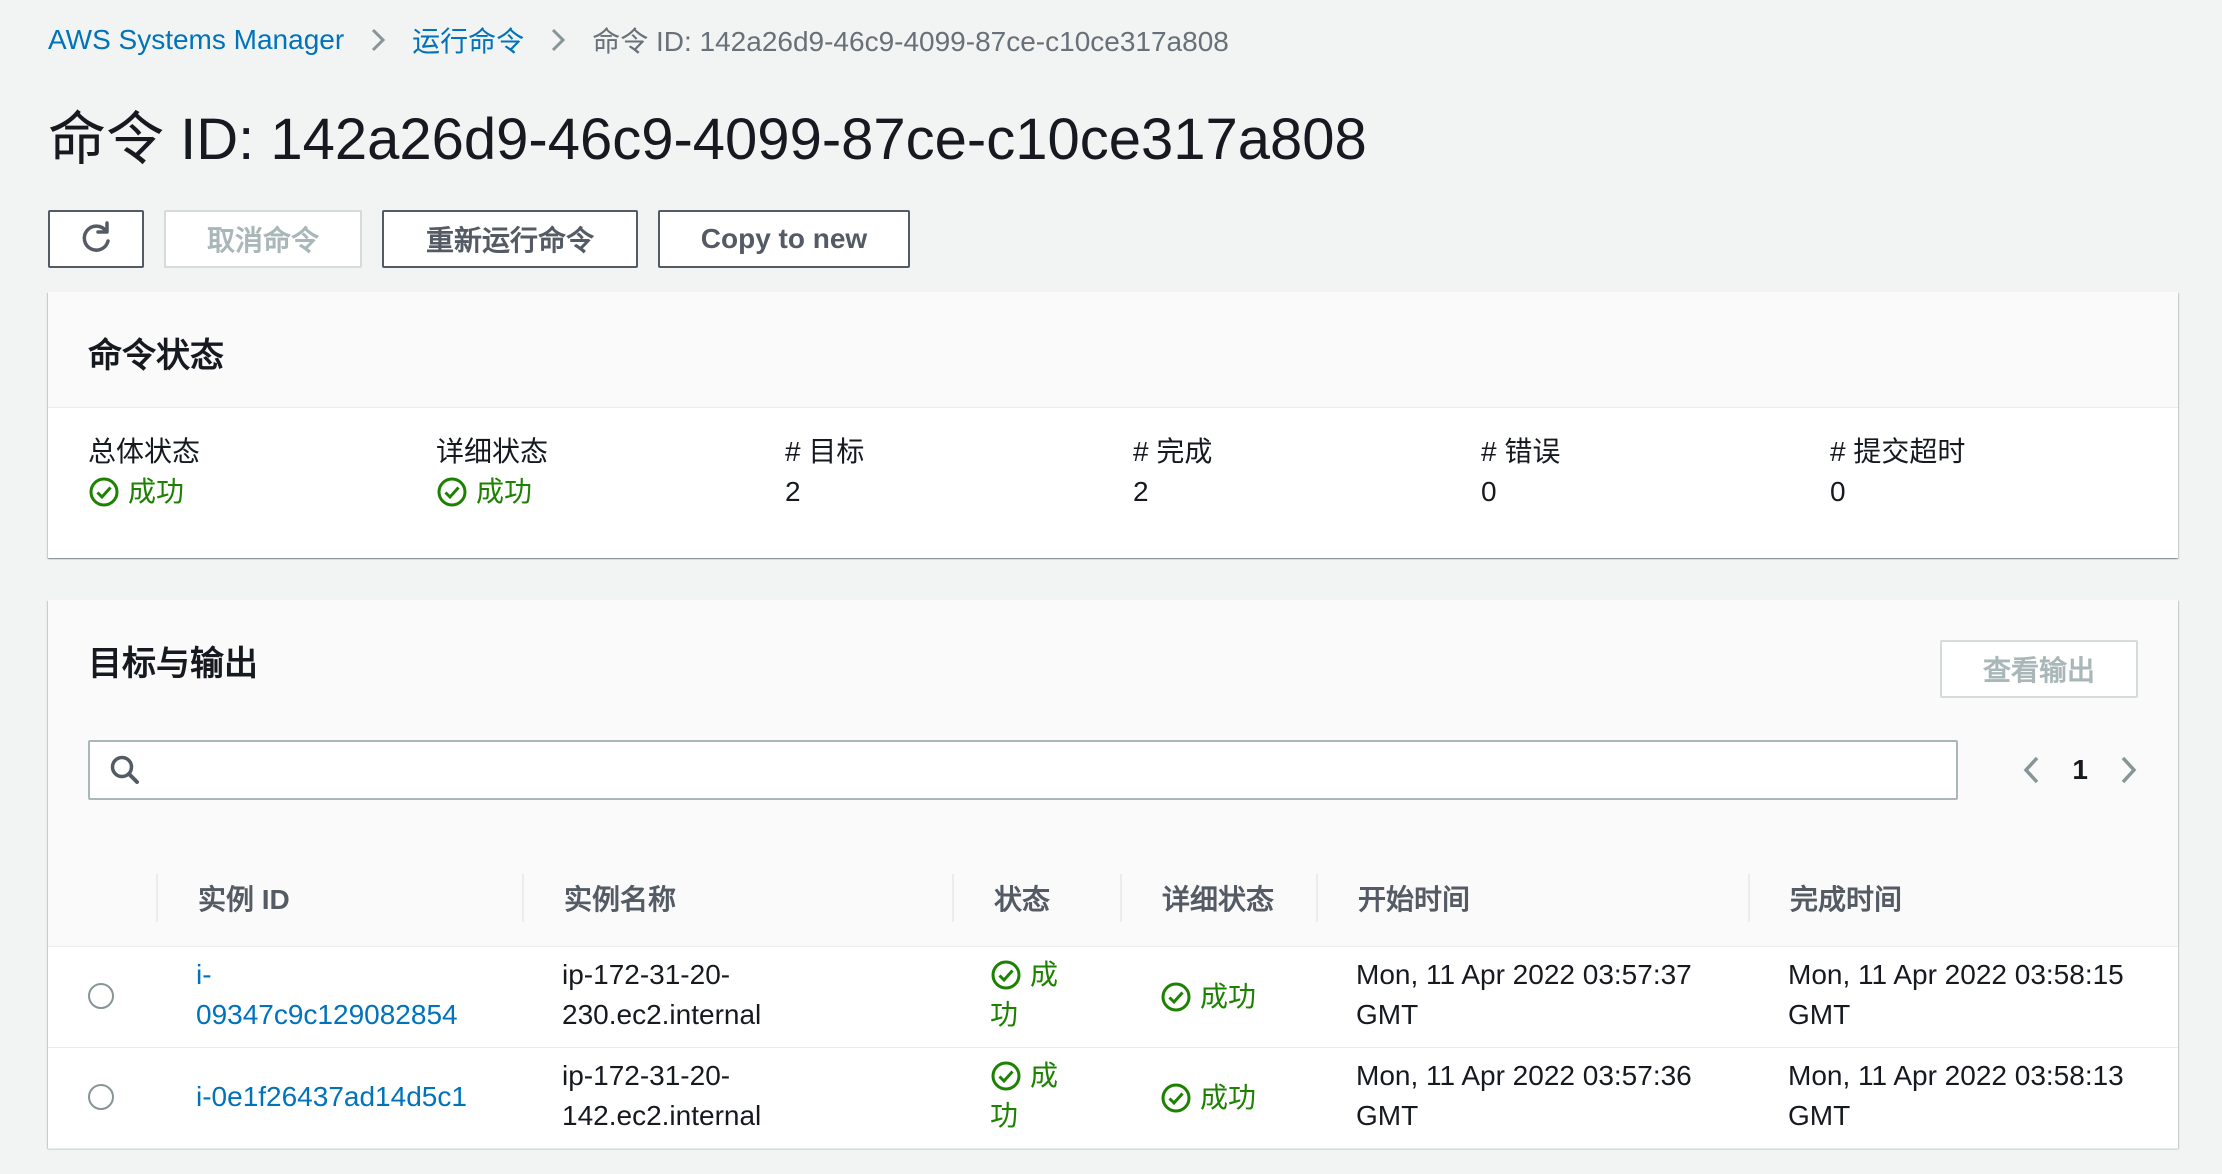 This screenshot has height=1174, width=2222. Describe the element at coordinates (244, 898) in the screenshot. I see `column-instance-id: 实例 ID` at that location.